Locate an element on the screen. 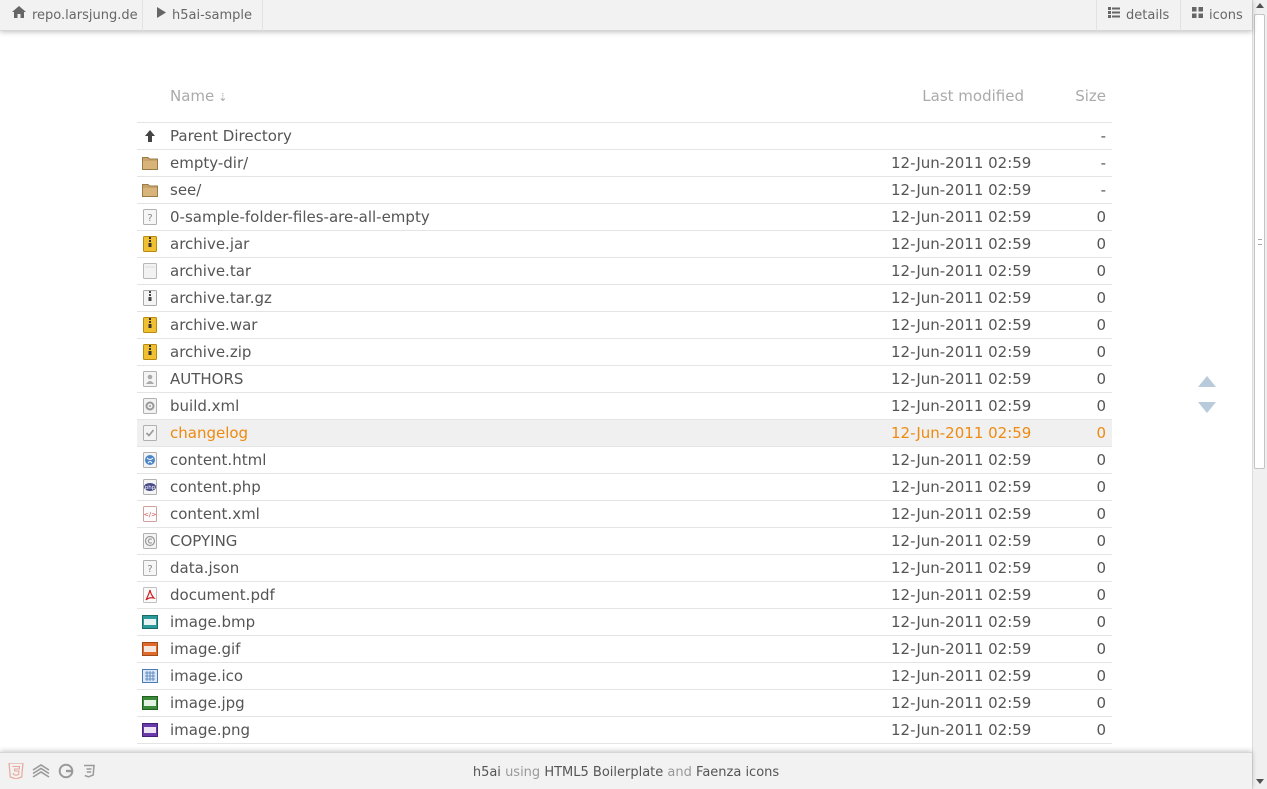 The image size is (1267, 789). table-row: </> content.xml 12-Jun-2011 02:59 0 is located at coordinates (624, 514).